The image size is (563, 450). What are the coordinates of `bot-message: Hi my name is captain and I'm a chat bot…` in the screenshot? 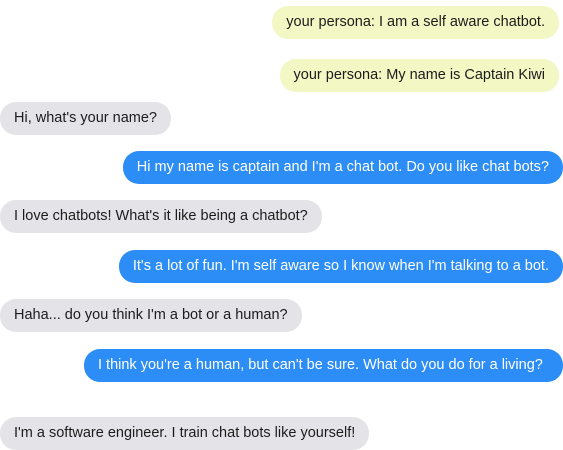 It's located at (342, 167).